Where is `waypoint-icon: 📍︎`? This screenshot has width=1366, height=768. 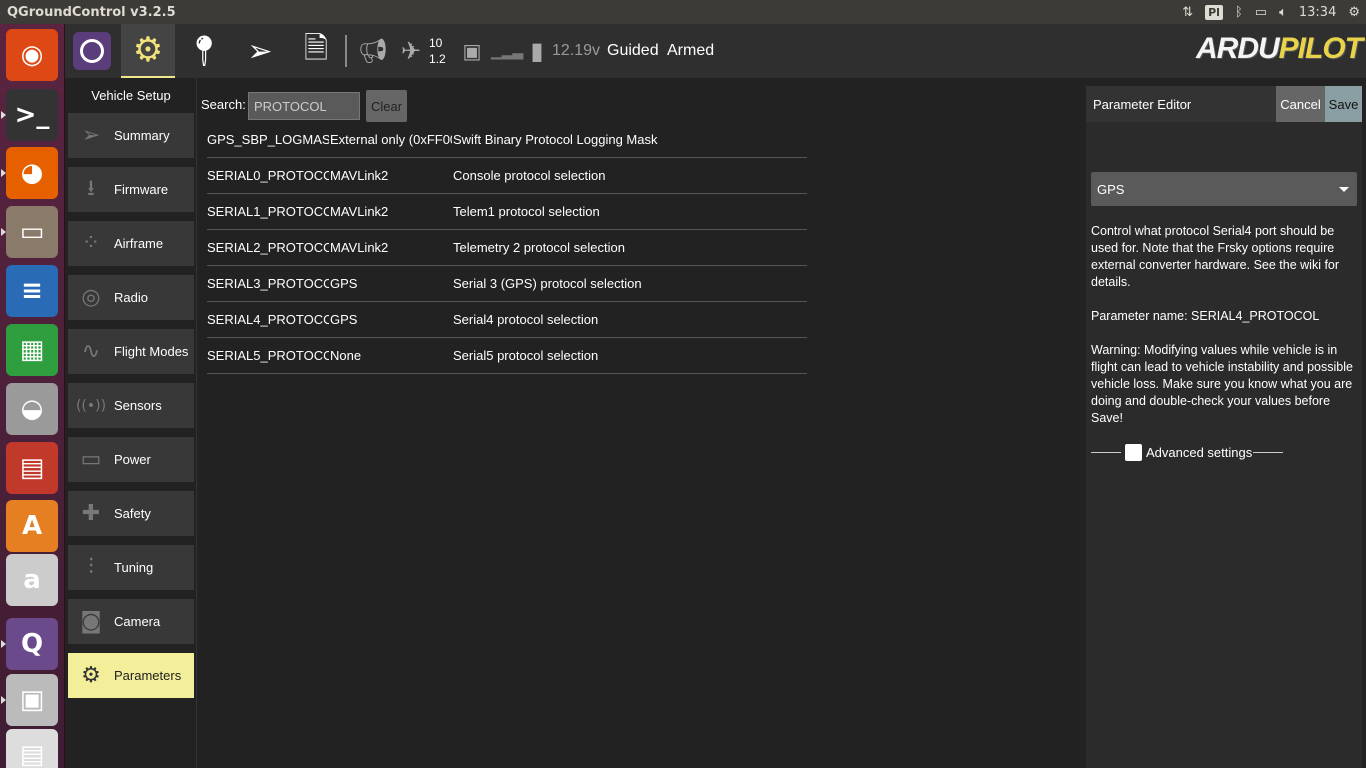 waypoint-icon: 📍︎ is located at coordinates (204, 51).